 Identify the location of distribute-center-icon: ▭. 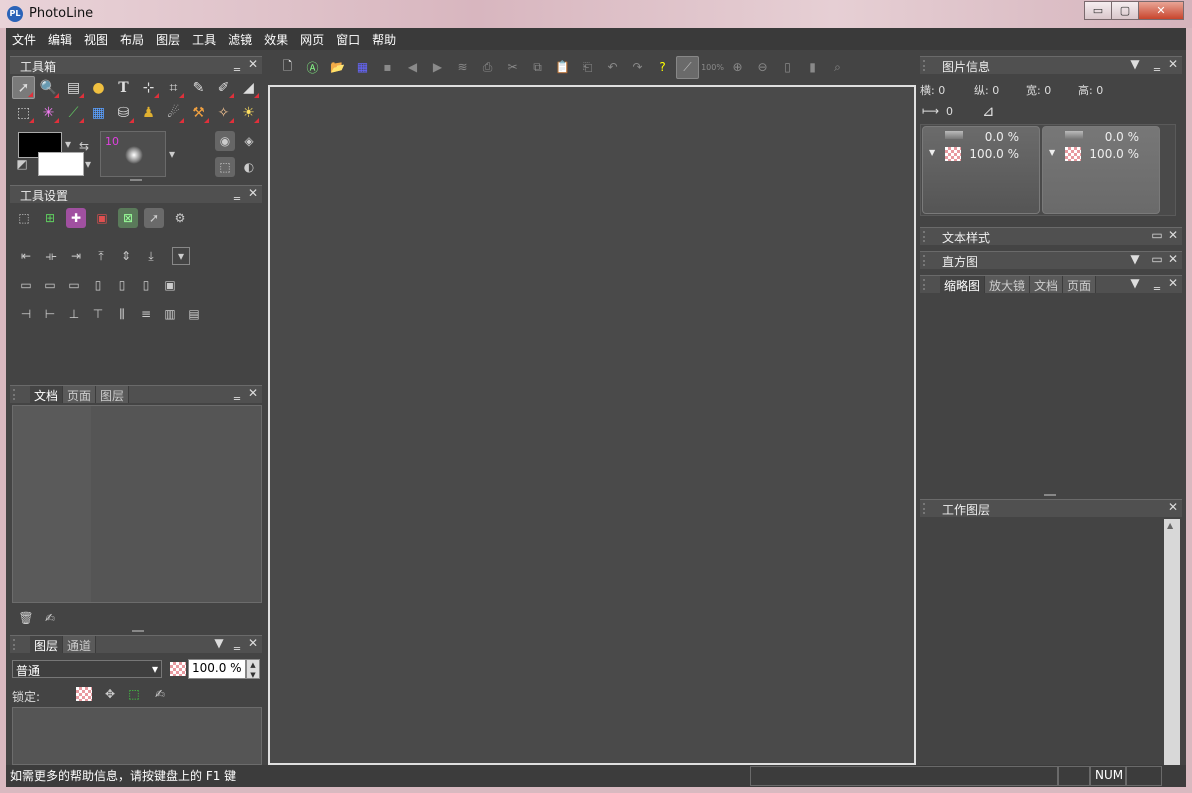
(50, 285).